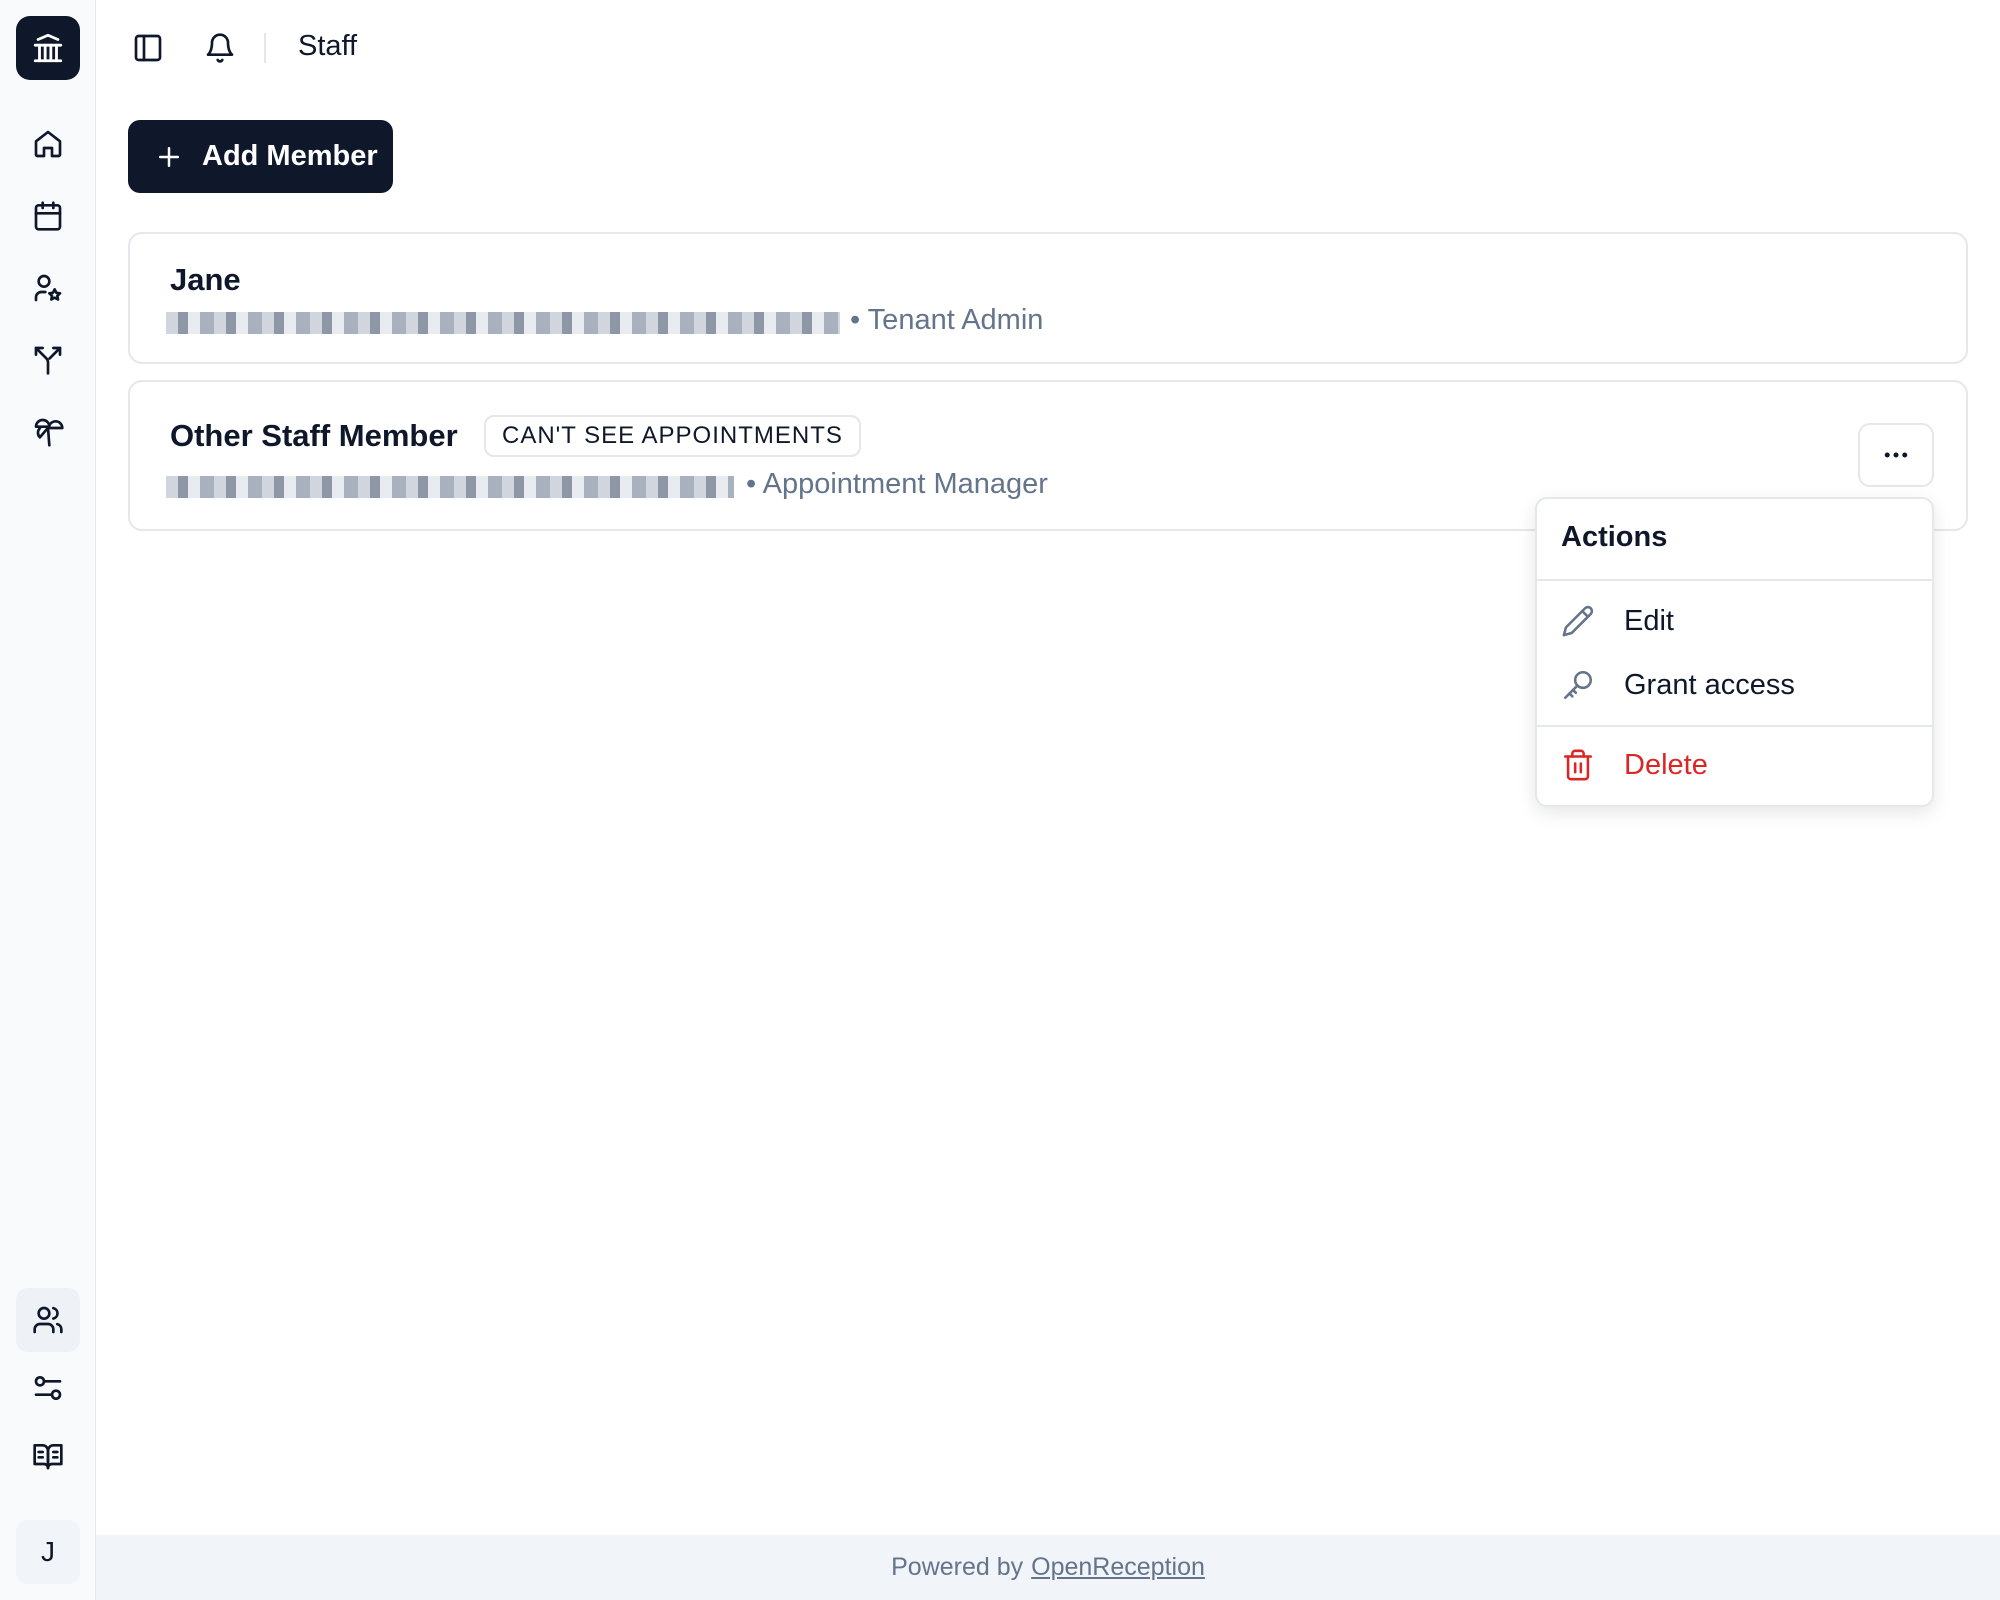 This screenshot has width=2000, height=1600. I want to click on add-member-label: Add Member, so click(290, 156).